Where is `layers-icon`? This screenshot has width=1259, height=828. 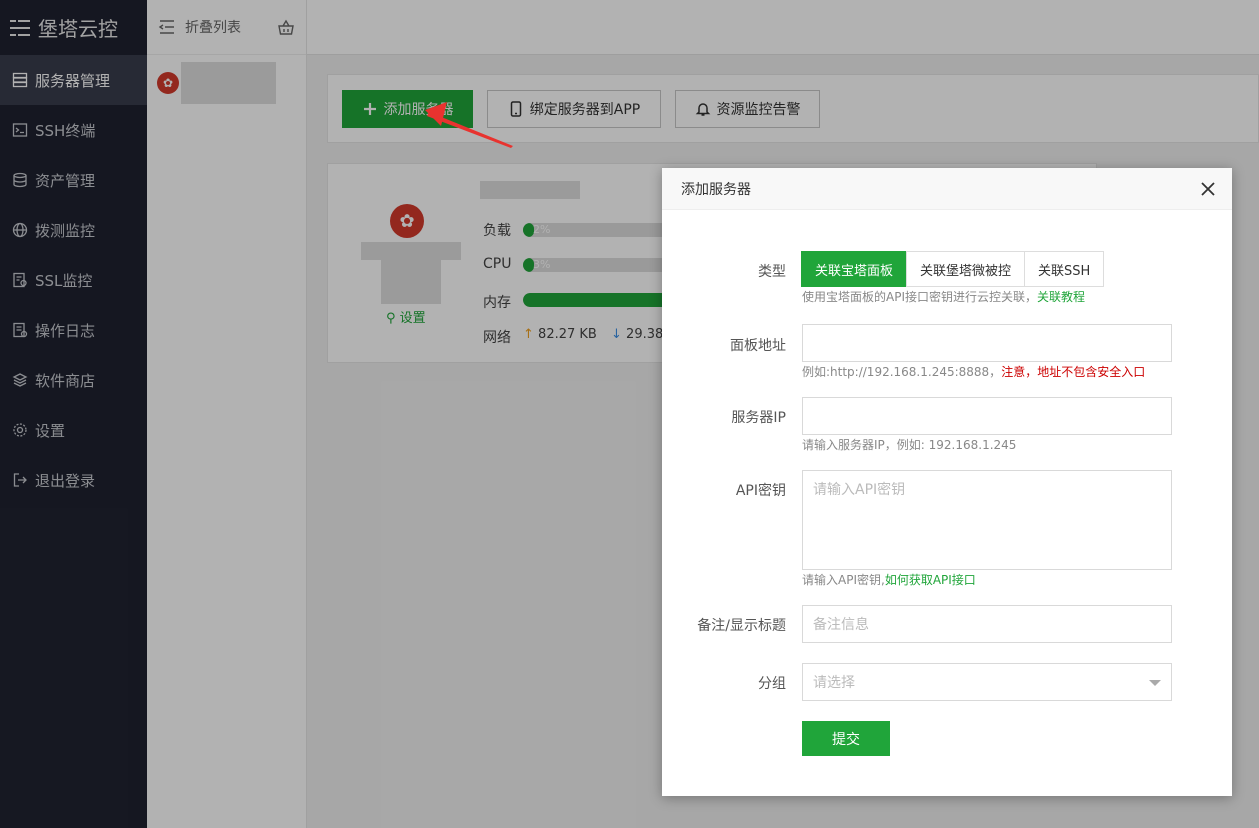 layers-icon is located at coordinates (20, 380).